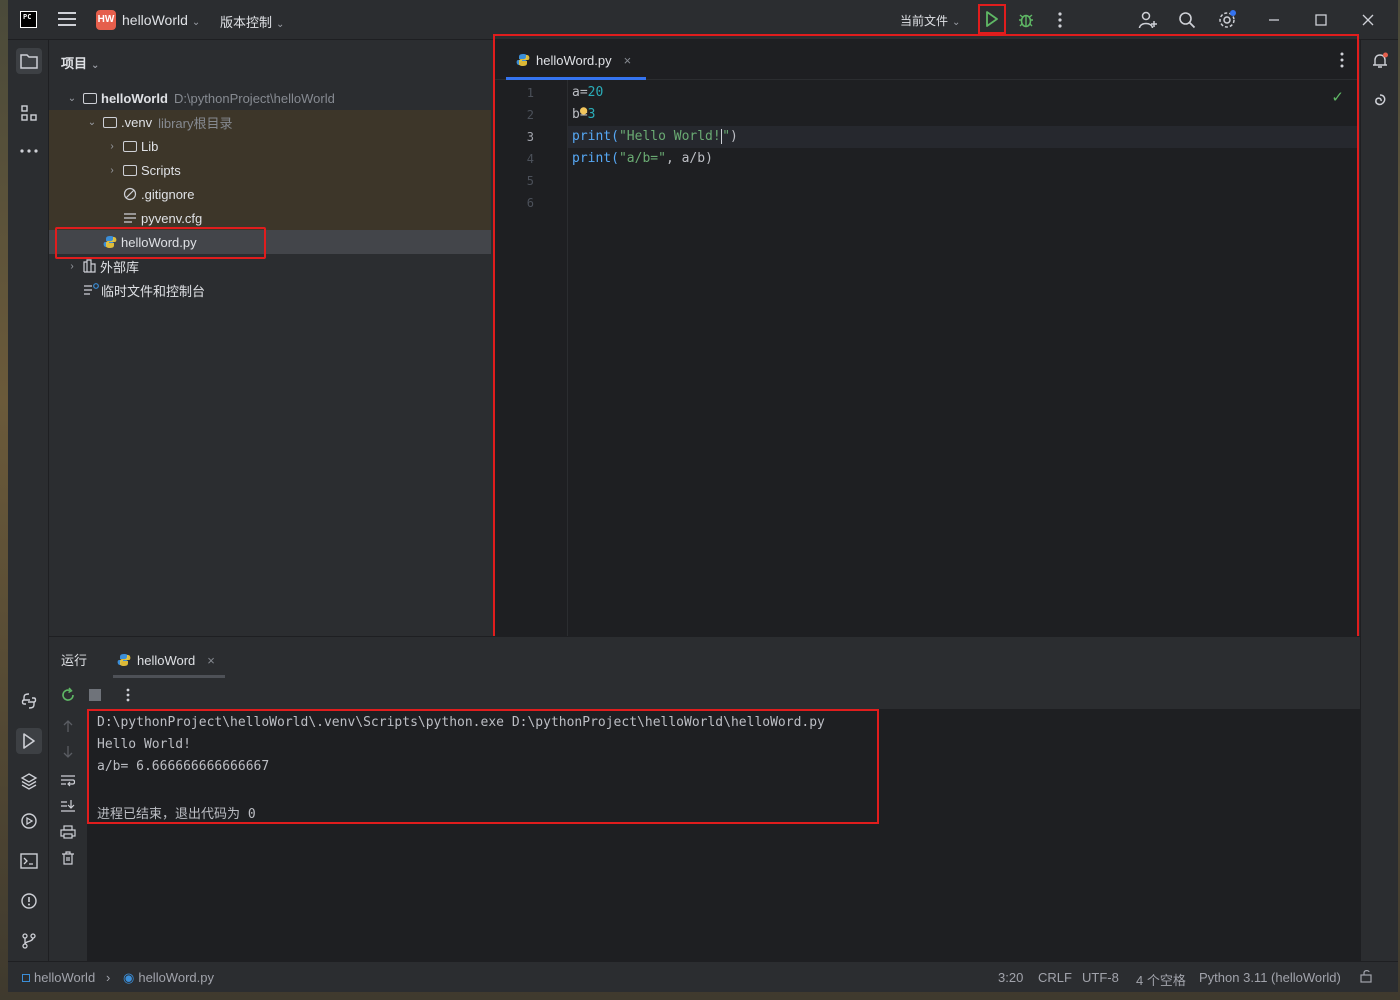  I want to click on tree-item-root: ⌄ helloWorld D:\pythonProject\helloWorld, so click(270, 98).